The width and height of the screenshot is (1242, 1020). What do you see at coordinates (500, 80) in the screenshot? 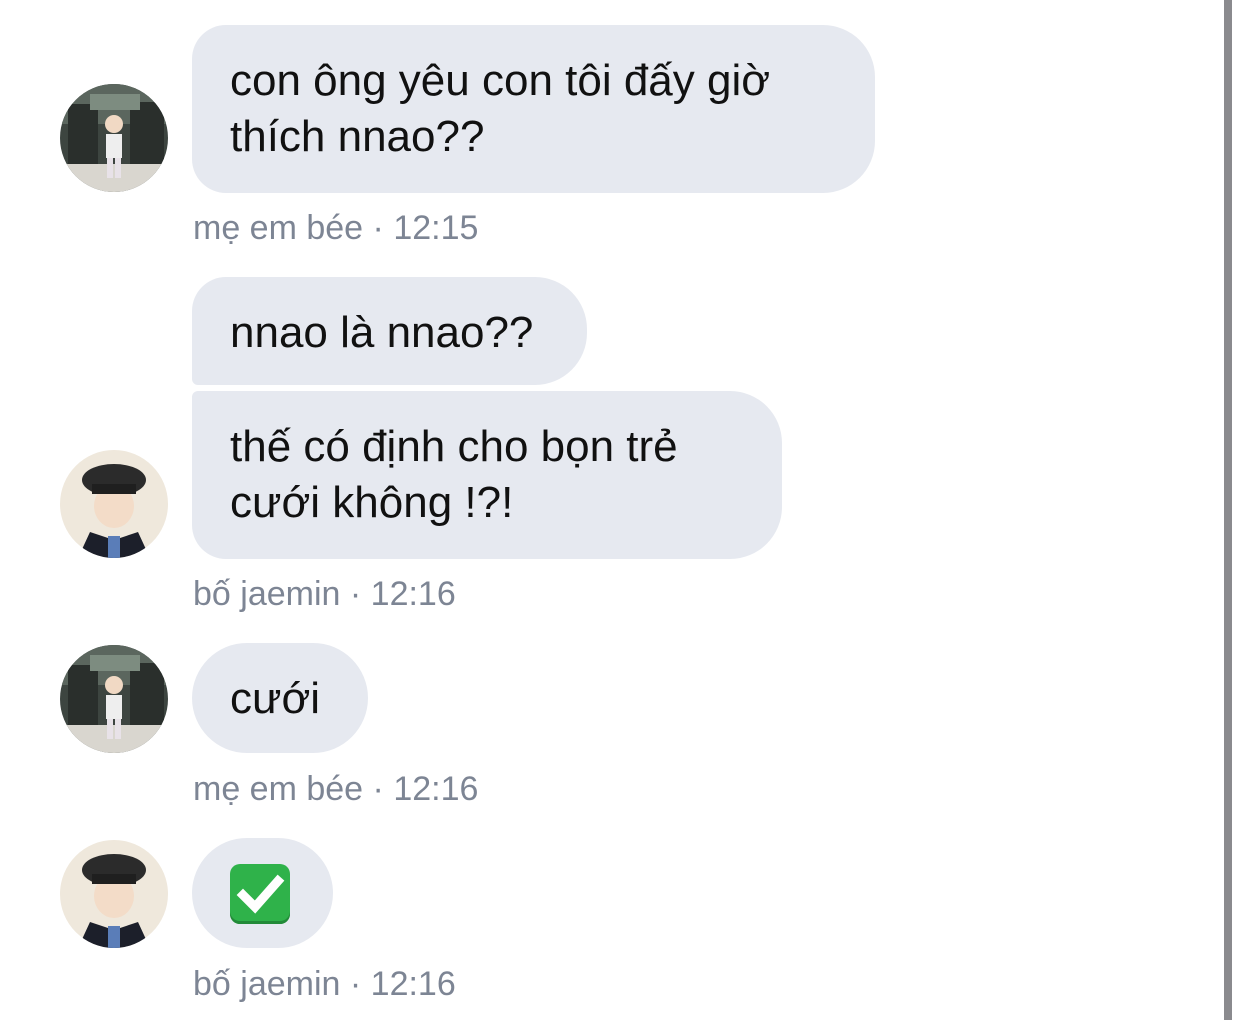
I see `message-text-line: con ông yêu con tôi đấy giờ` at bounding box center [500, 80].